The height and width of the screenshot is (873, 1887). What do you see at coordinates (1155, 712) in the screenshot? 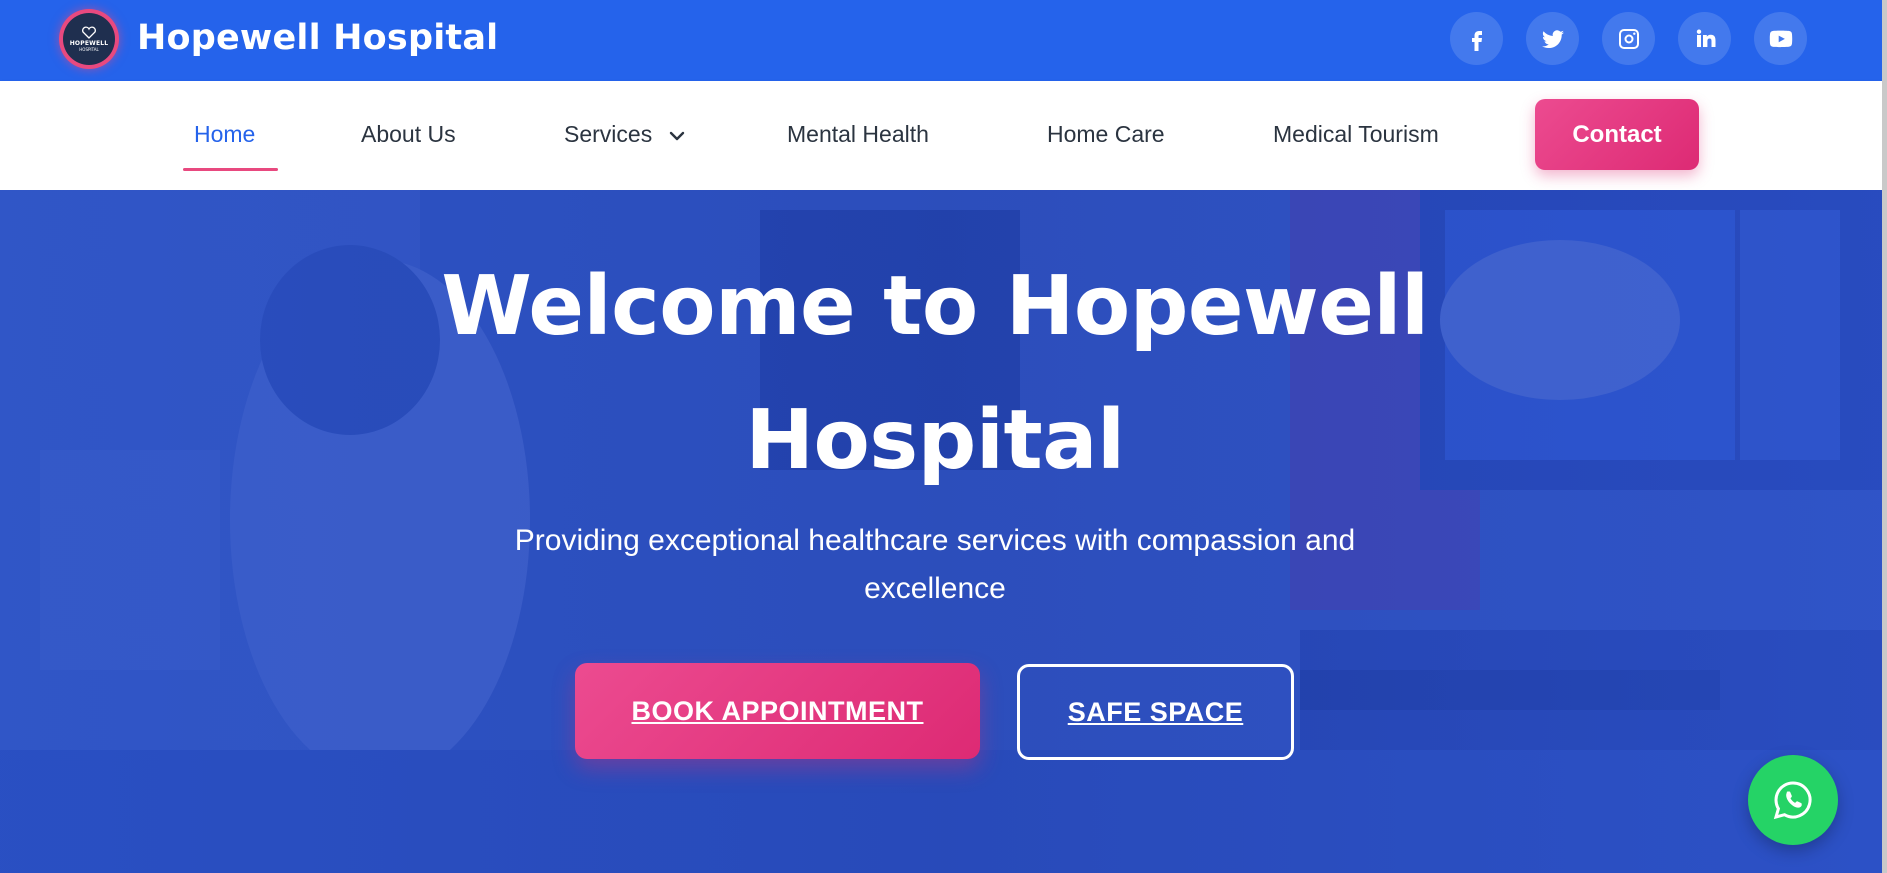
I see `safe-space-button: SAFE SPACE` at bounding box center [1155, 712].